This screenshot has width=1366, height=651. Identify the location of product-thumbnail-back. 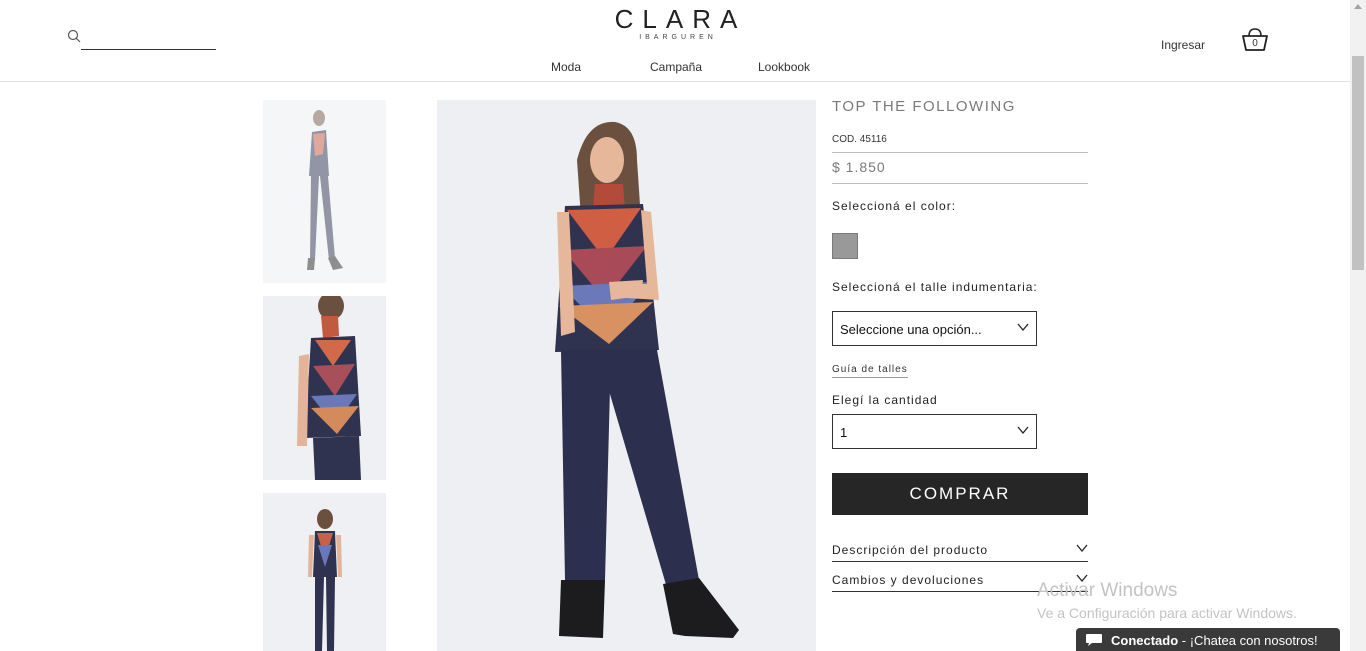
(324, 572).